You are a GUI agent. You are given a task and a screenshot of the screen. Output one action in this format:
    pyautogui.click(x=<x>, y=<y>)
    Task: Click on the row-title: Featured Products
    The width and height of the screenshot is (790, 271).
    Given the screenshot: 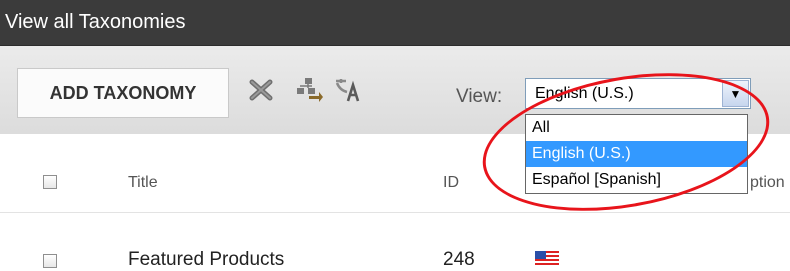 What is the action you would take?
    pyautogui.click(x=206, y=260)
    